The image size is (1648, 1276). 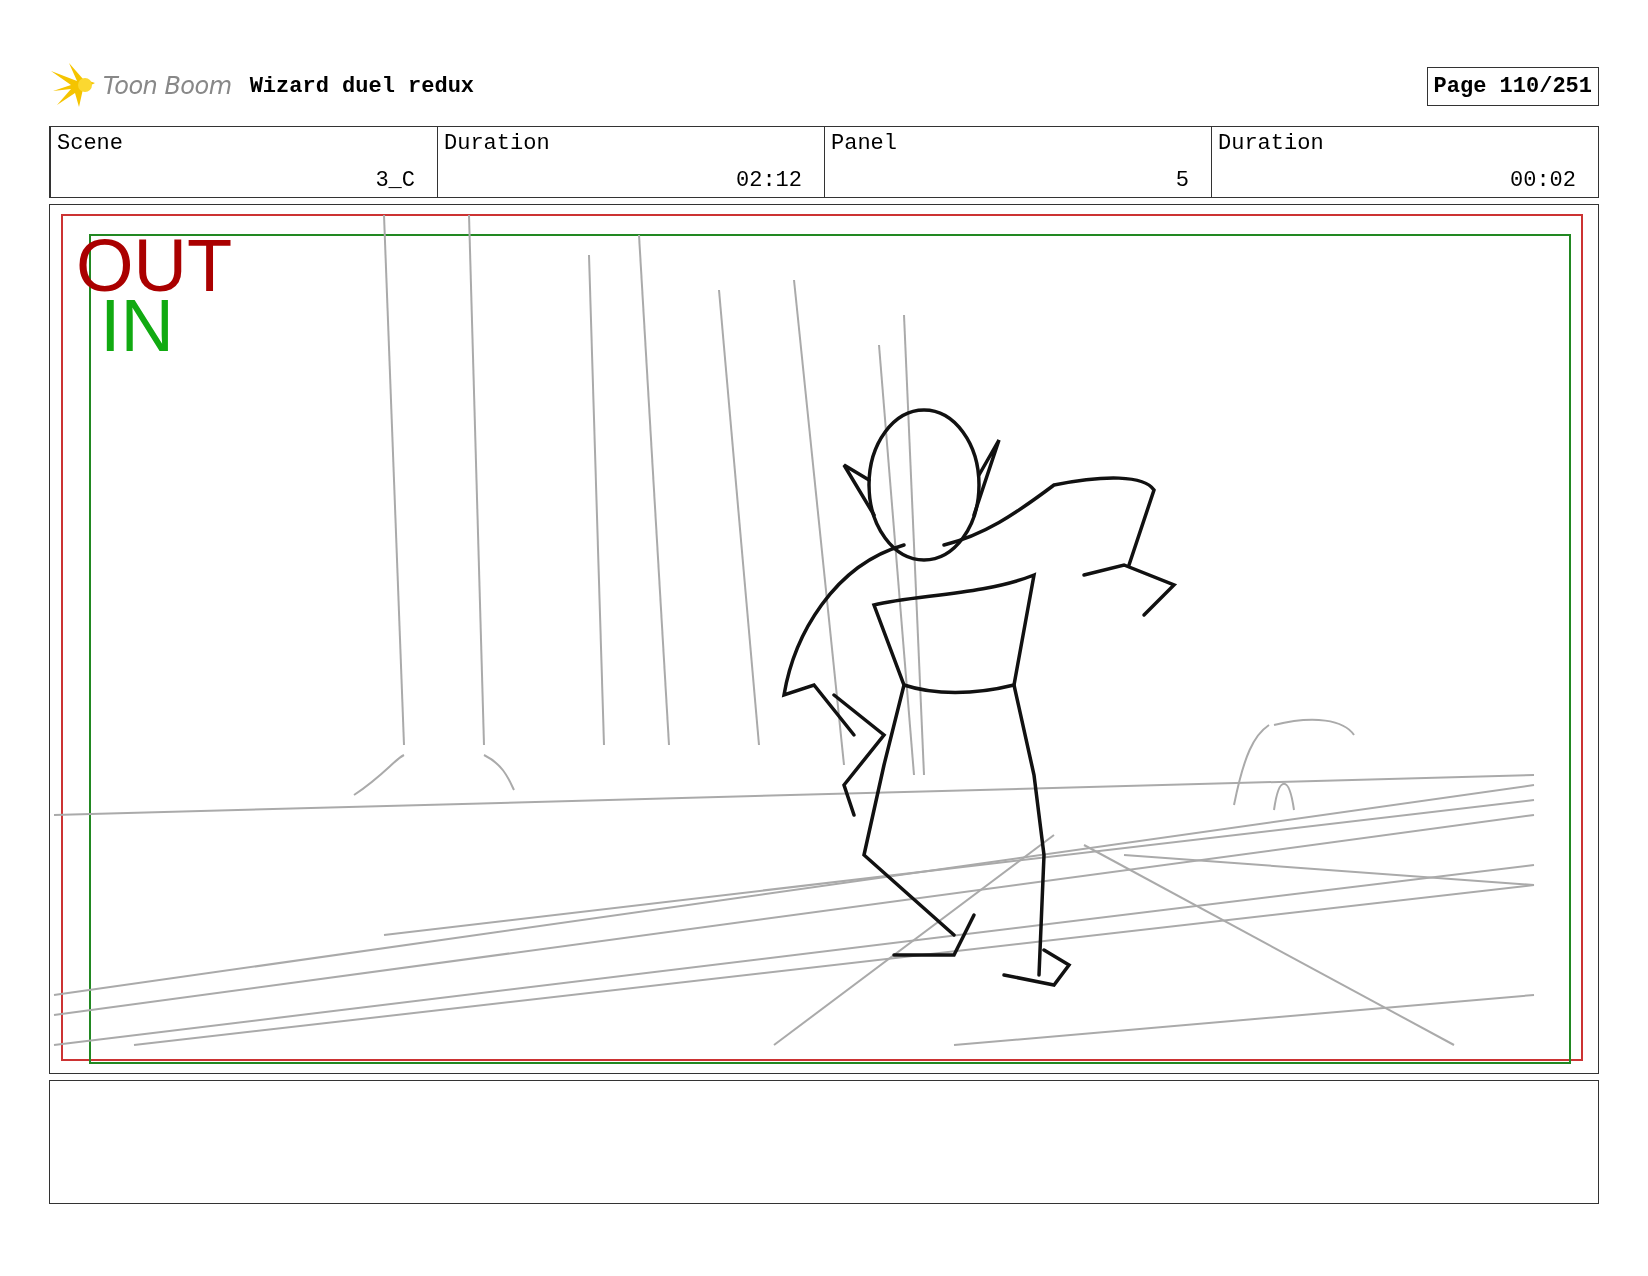 I want to click on info-label: Scene, so click(x=90, y=143).